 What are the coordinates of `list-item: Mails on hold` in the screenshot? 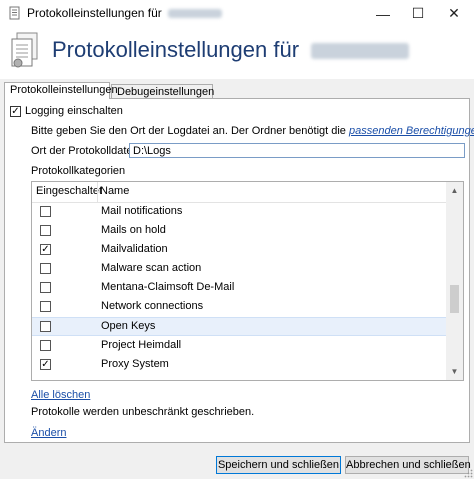 It's located at (240, 230).